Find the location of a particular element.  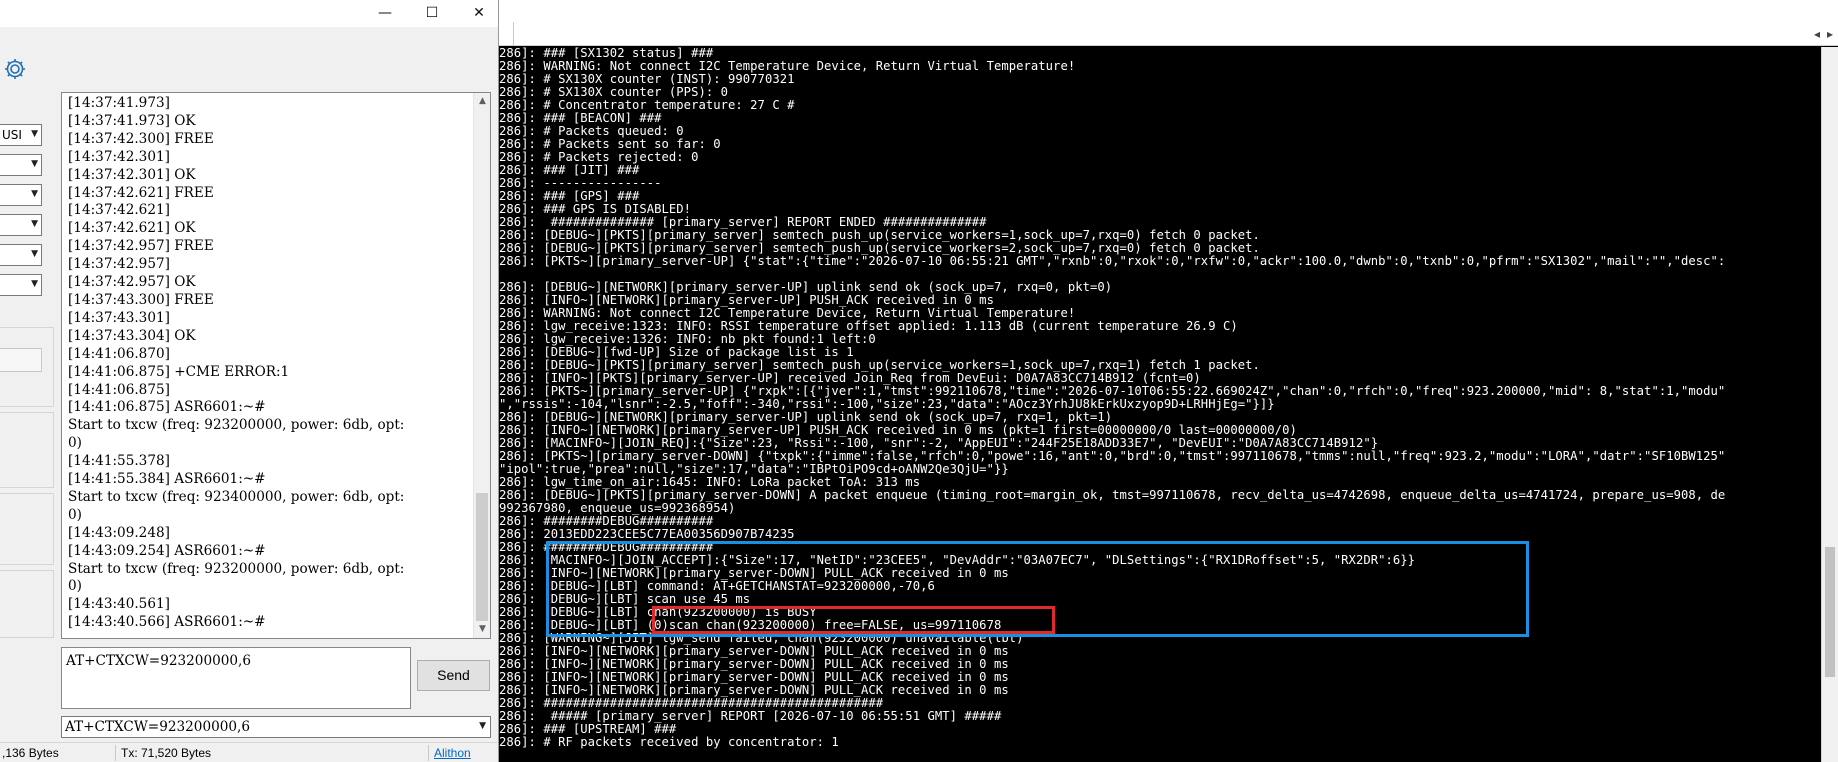

scroll-up-icon: ▲ is located at coordinates (482, 101).